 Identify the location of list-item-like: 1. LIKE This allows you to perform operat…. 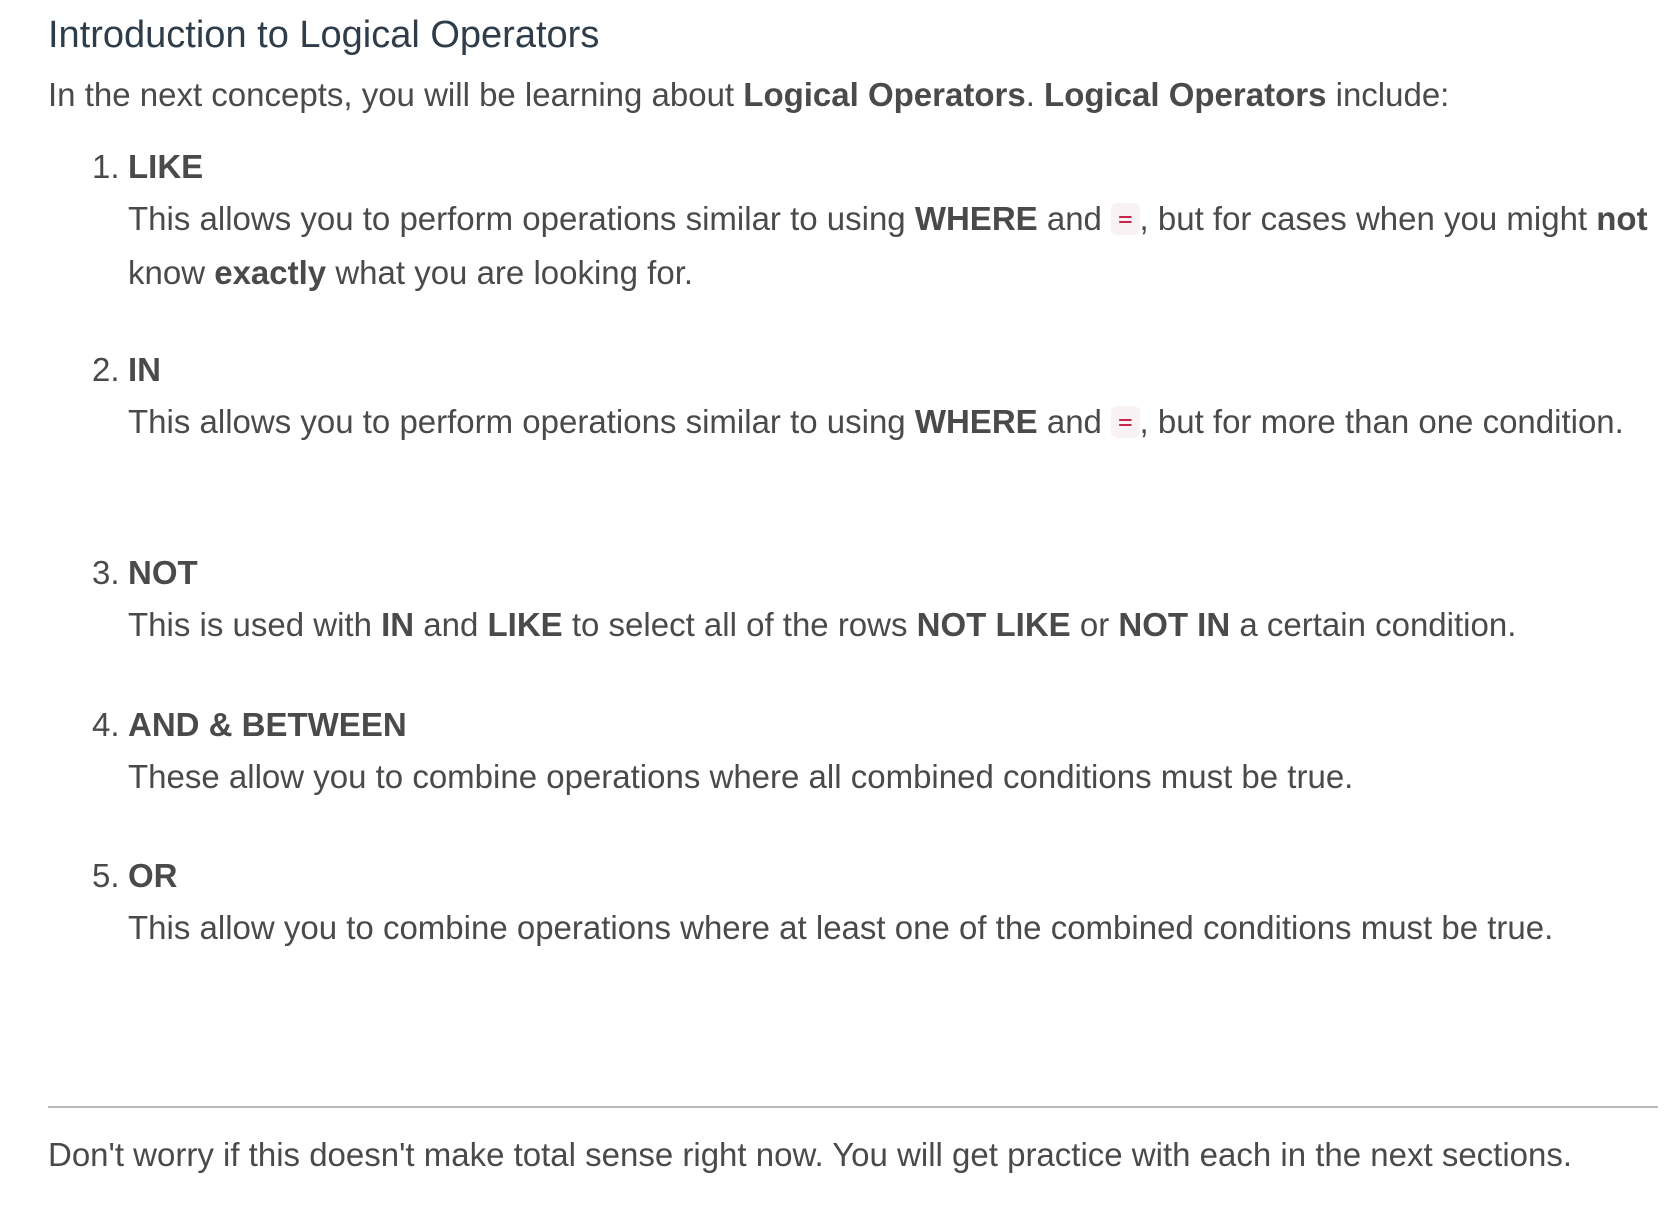
(872, 221).